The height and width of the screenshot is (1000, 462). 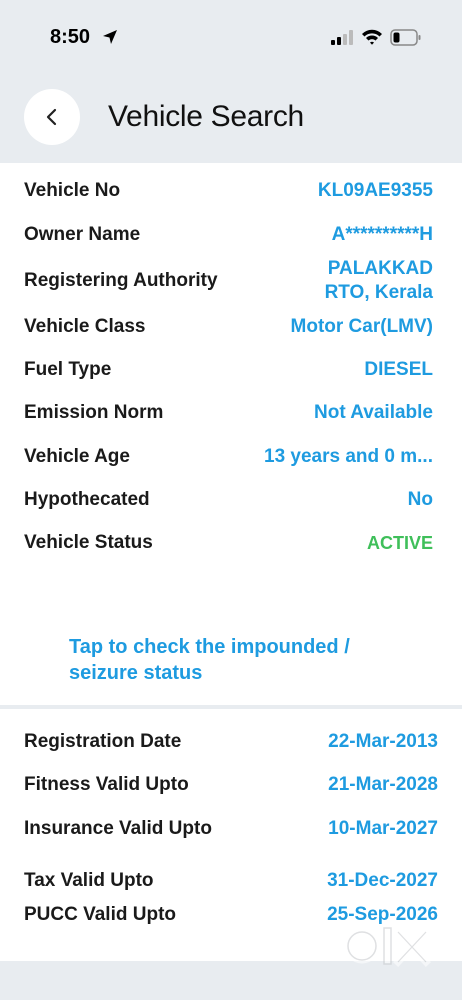 I want to click on page-title: Vehicle Search, so click(x=206, y=116).